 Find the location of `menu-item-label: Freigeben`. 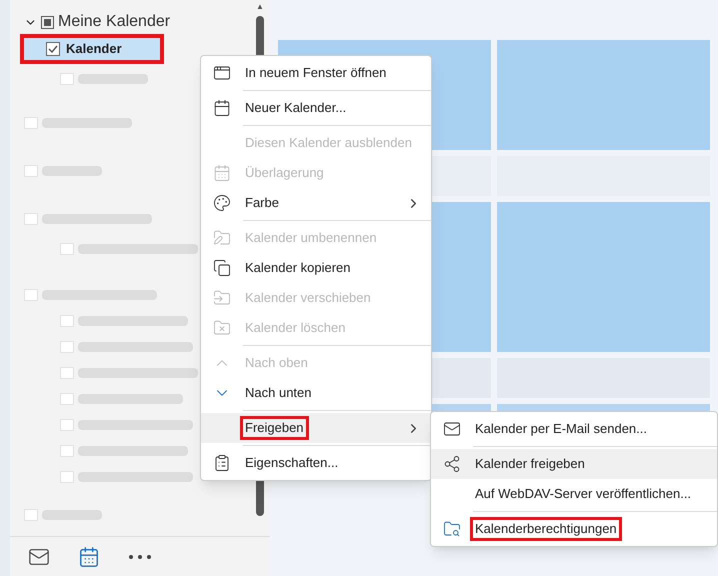

menu-item-label: Freigeben is located at coordinates (274, 428).